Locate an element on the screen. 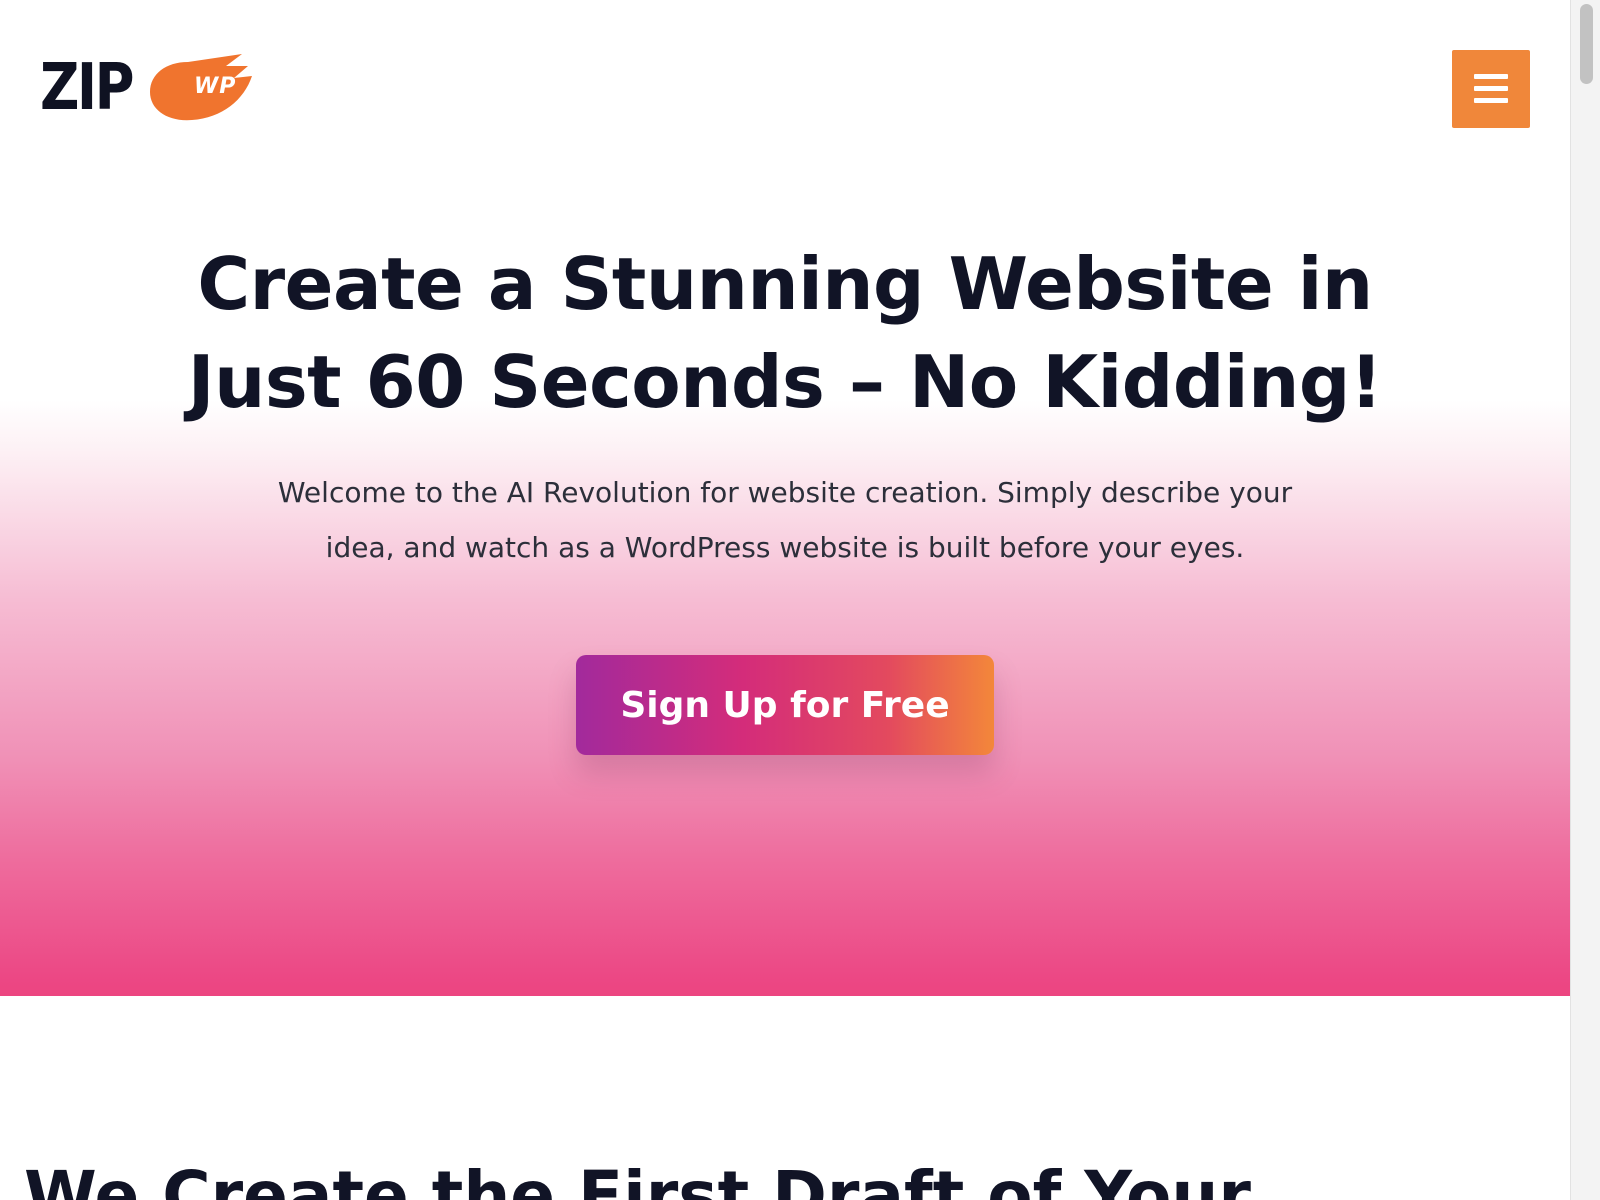  menu-button is located at coordinates (1491, 89).